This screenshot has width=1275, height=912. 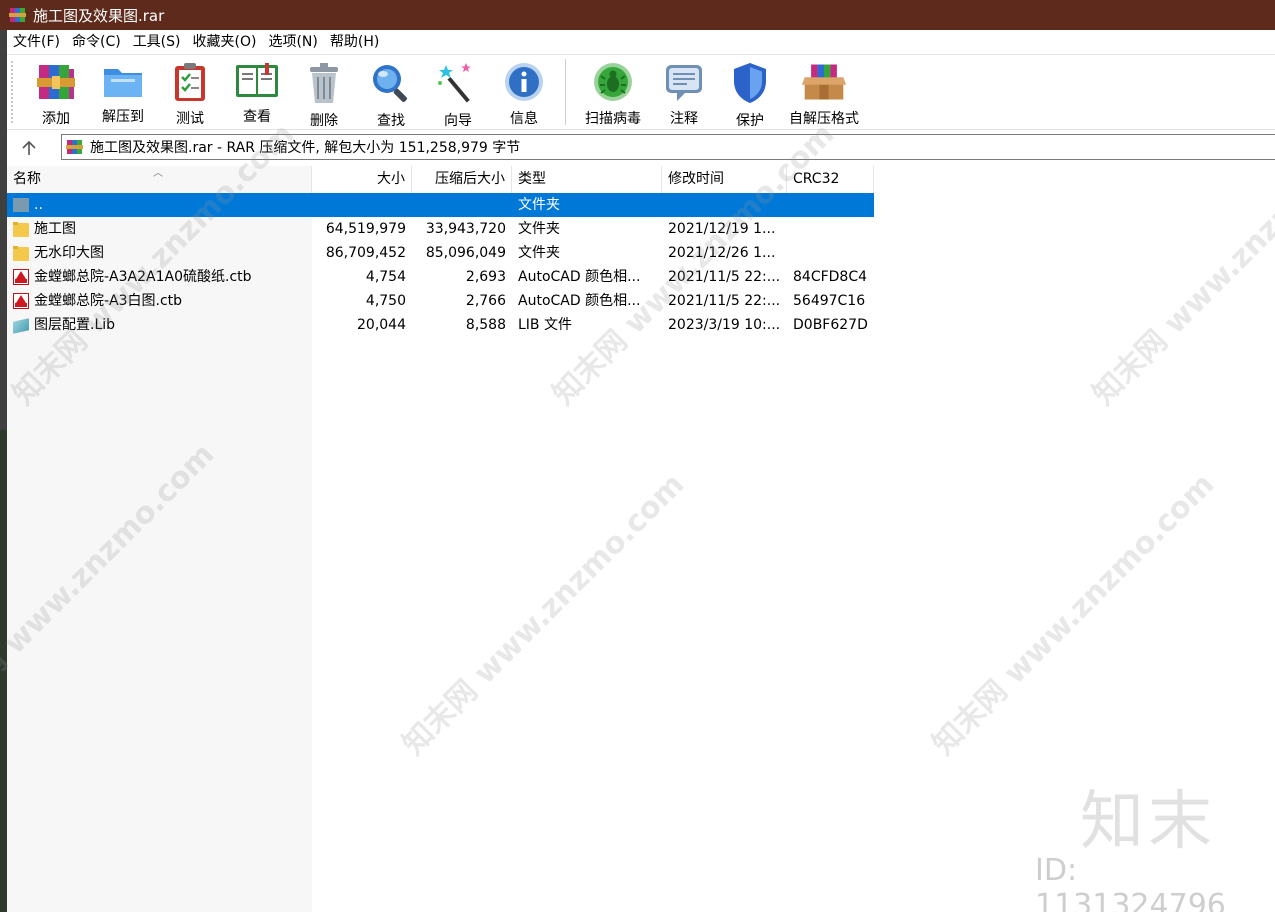 What do you see at coordinates (684, 82) in the screenshot?
I see `comment-note-icon` at bounding box center [684, 82].